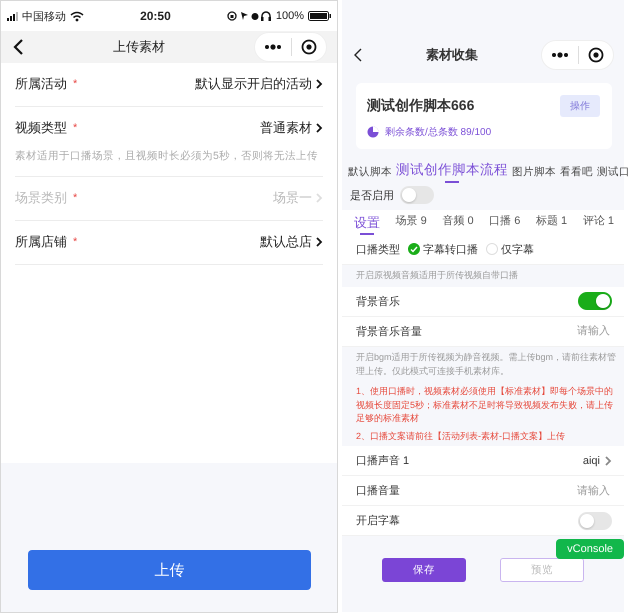 Image resolution: width=632 pixels, height=615 pixels. Describe the element at coordinates (169, 570) in the screenshot. I see `upload-button: 上传` at that location.